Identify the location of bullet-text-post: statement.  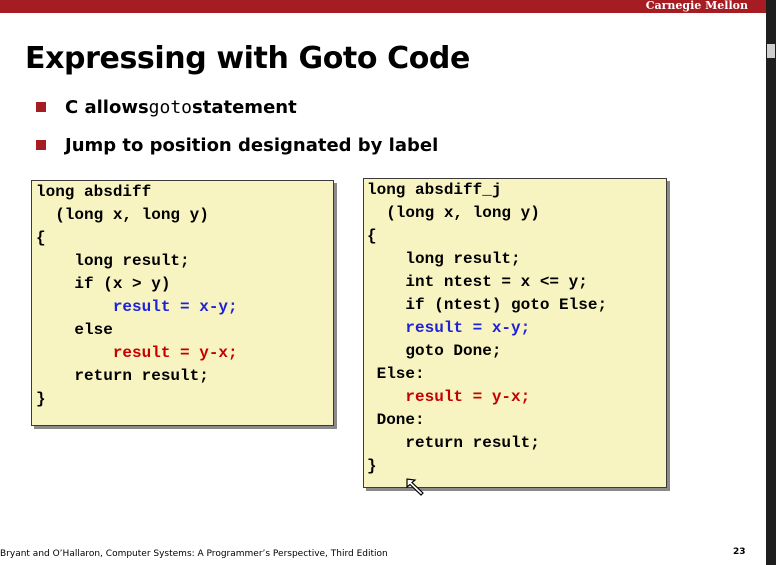
(244, 107).